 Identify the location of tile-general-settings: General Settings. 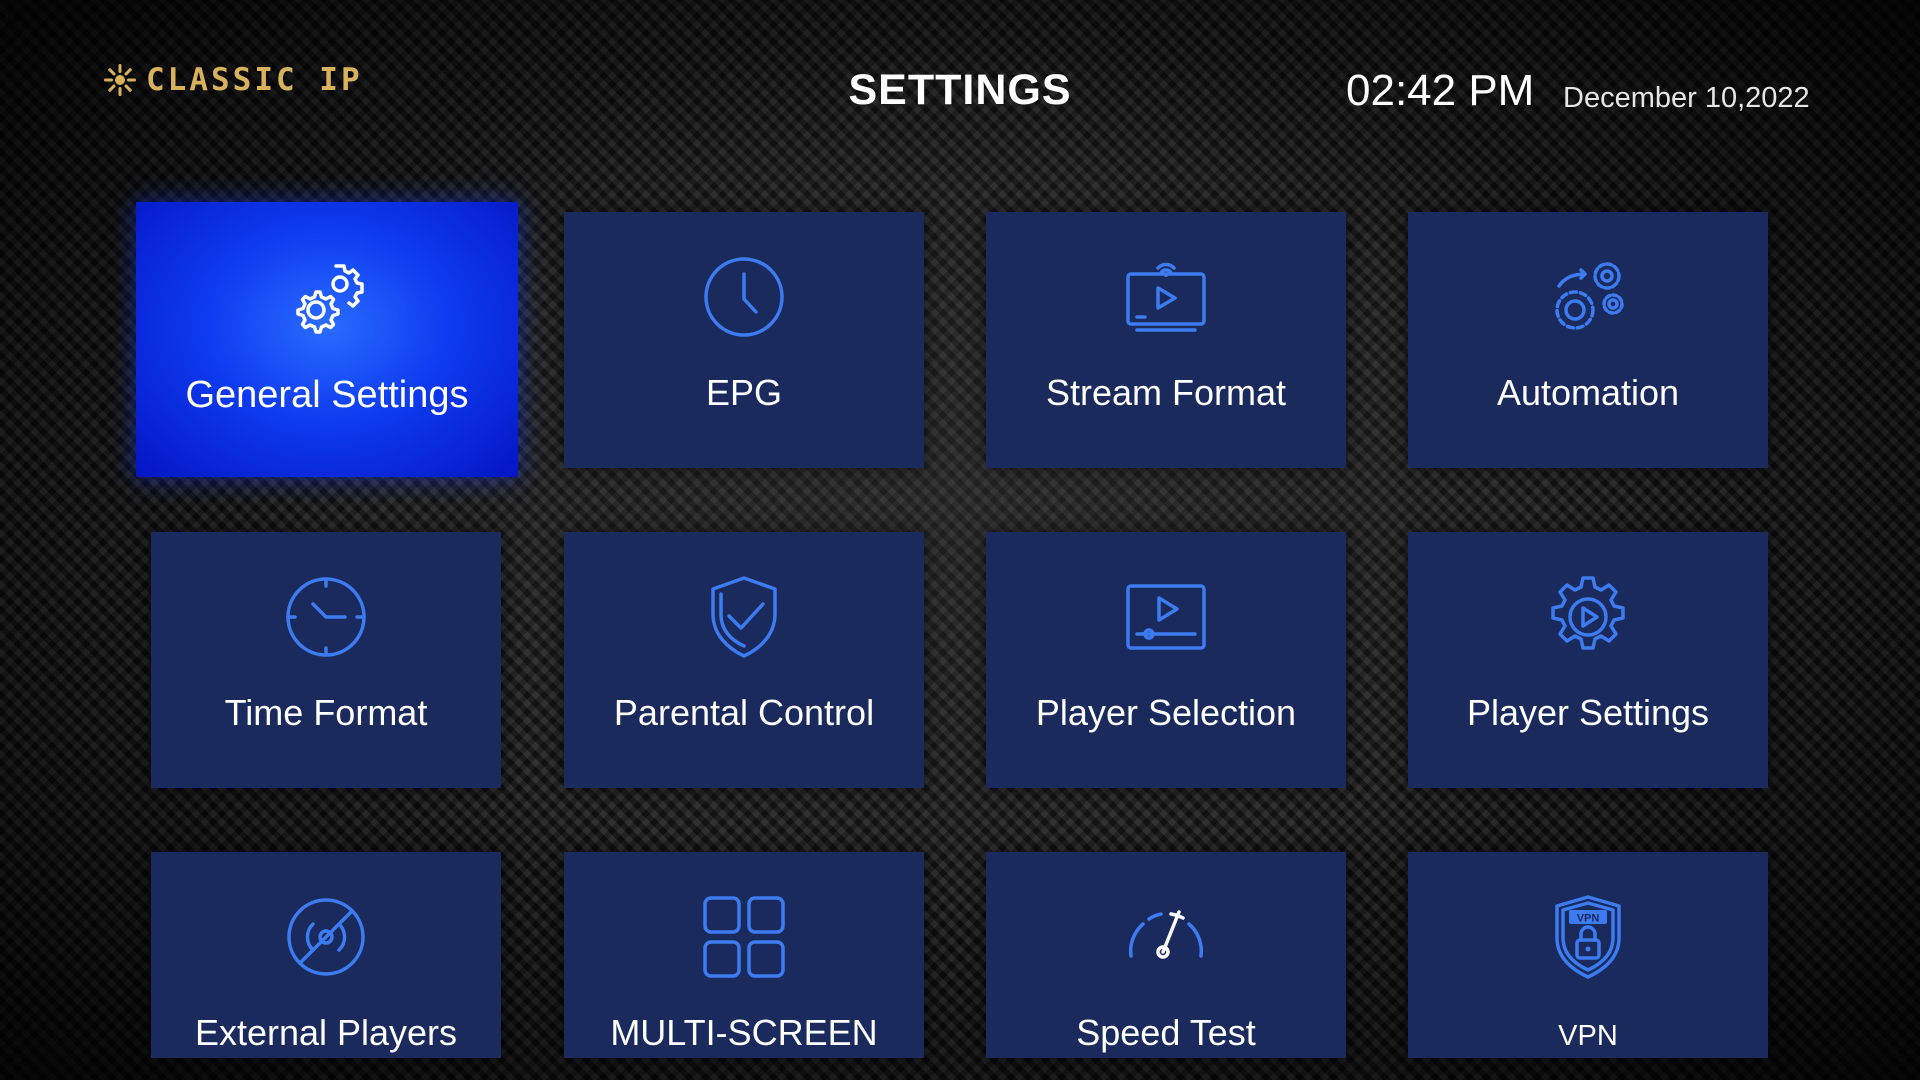
(327, 339).